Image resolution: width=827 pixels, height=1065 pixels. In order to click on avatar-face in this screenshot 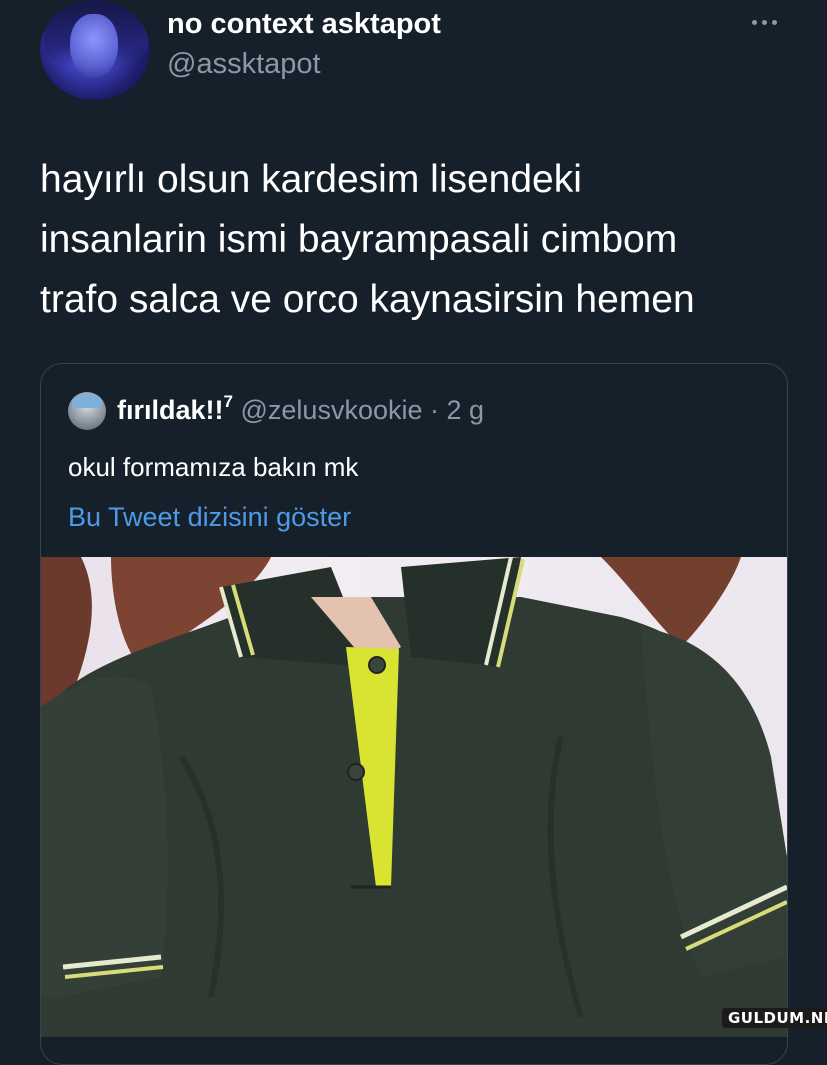, I will do `click(94, 46)`.